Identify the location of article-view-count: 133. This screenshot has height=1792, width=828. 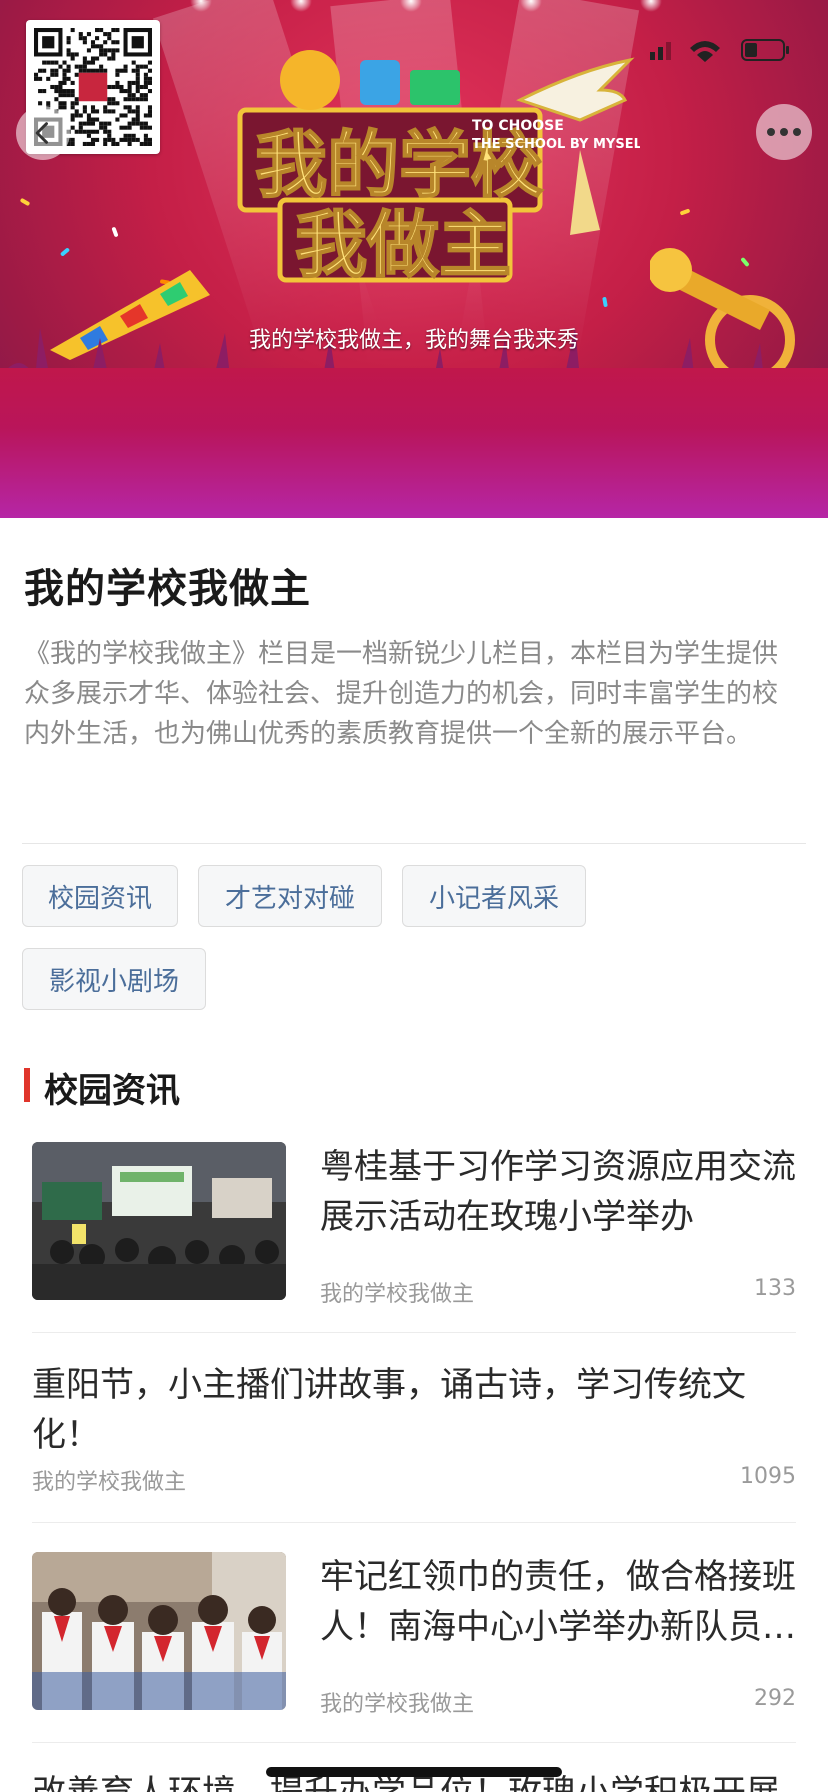
(775, 1288).